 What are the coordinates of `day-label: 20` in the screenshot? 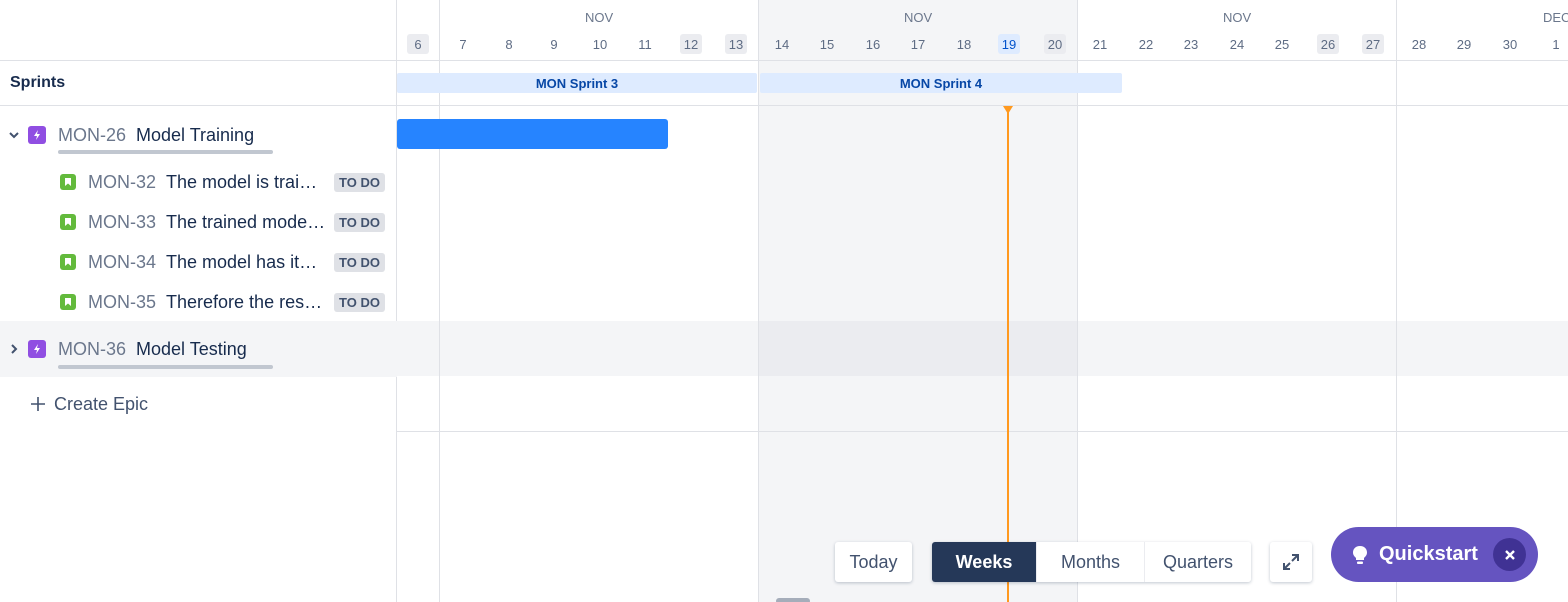 It's located at (1055, 44).